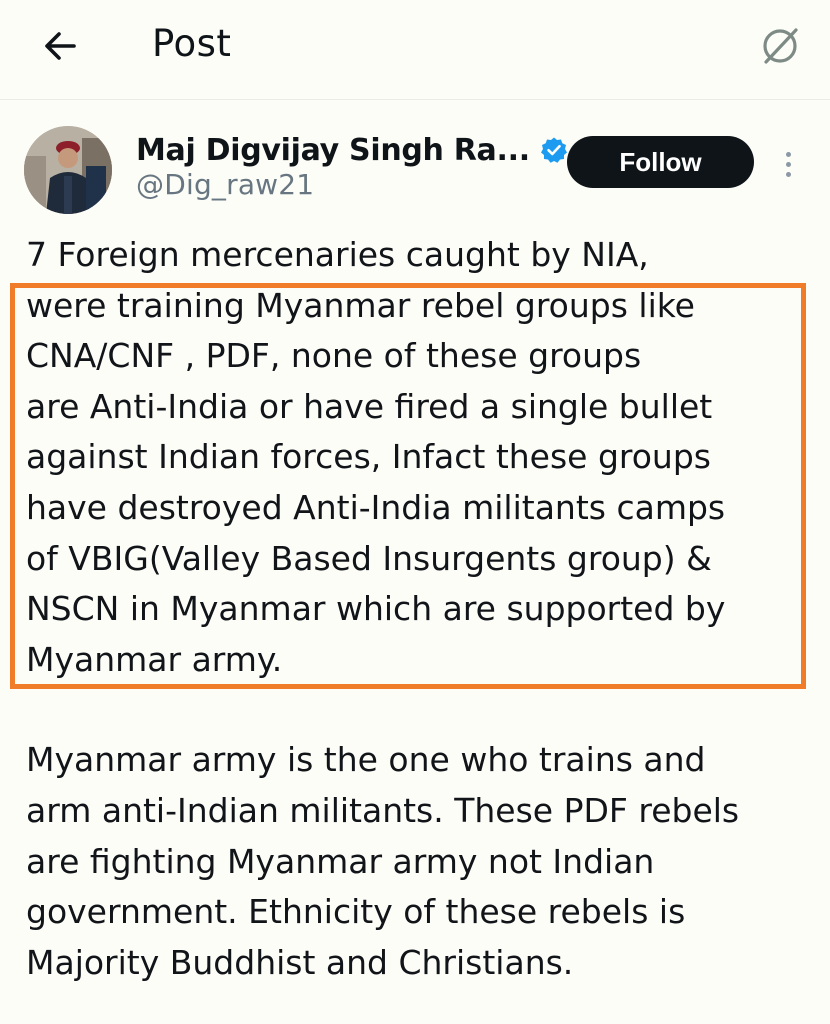  I want to click on post-line: of VBIG(Valley Based Insurgents group) &, so click(369, 558).